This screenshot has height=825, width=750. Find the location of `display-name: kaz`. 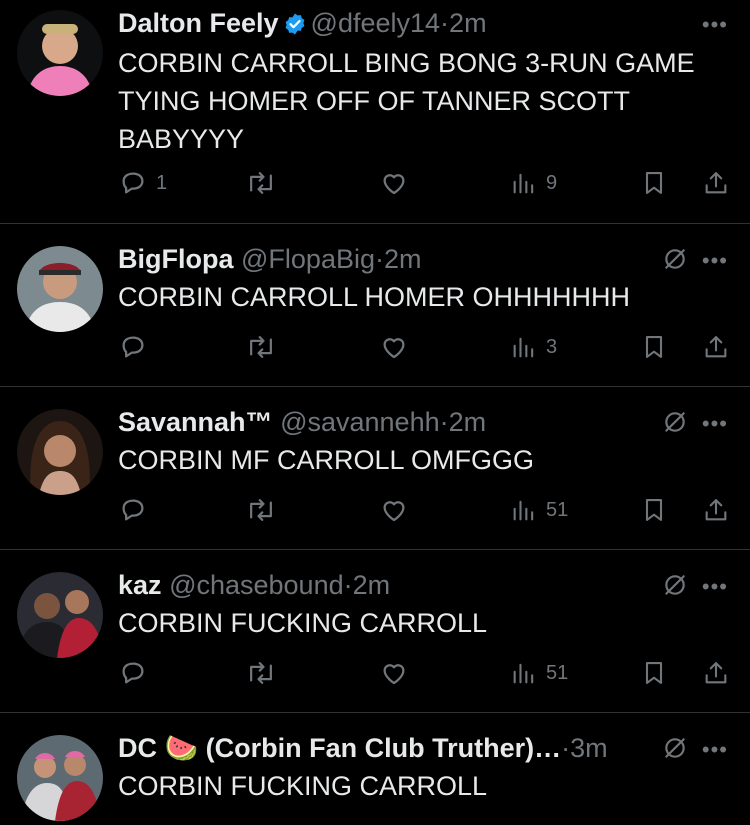

display-name: kaz is located at coordinates (140, 585).